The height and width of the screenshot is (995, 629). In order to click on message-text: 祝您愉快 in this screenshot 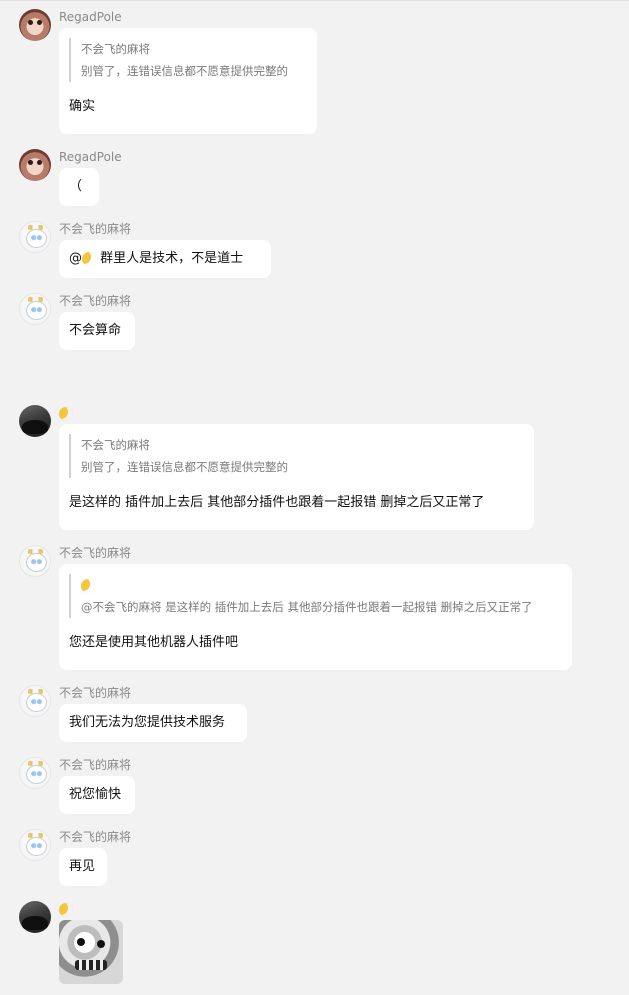, I will do `click(95, 794)`.